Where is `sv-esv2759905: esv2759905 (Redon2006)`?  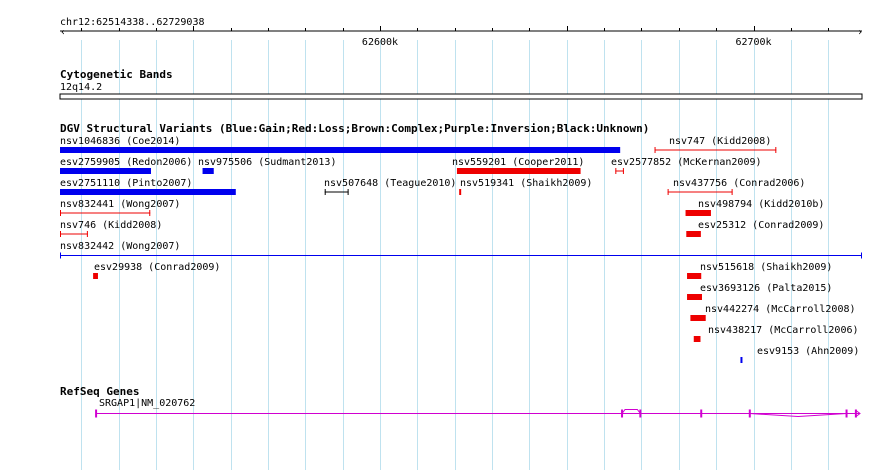 sv-esv2759905: esv2759905 (Redon2006) is located at coordinates (126, 165).